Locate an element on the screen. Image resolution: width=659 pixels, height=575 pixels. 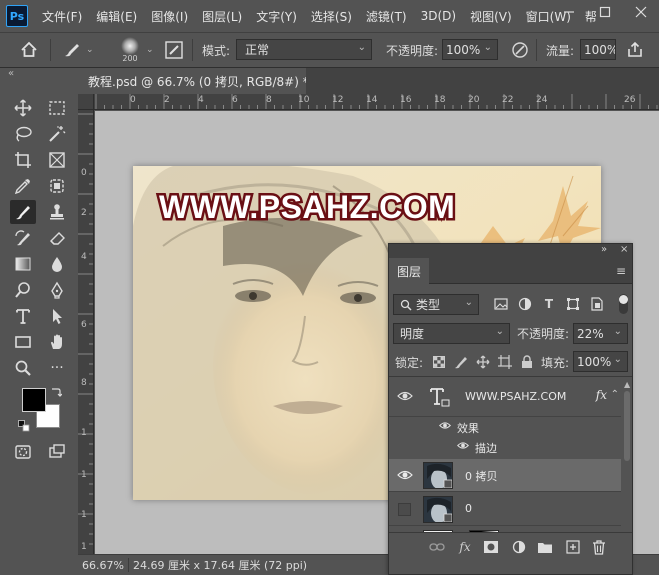
lock-position is located at coordinates (483, 362).